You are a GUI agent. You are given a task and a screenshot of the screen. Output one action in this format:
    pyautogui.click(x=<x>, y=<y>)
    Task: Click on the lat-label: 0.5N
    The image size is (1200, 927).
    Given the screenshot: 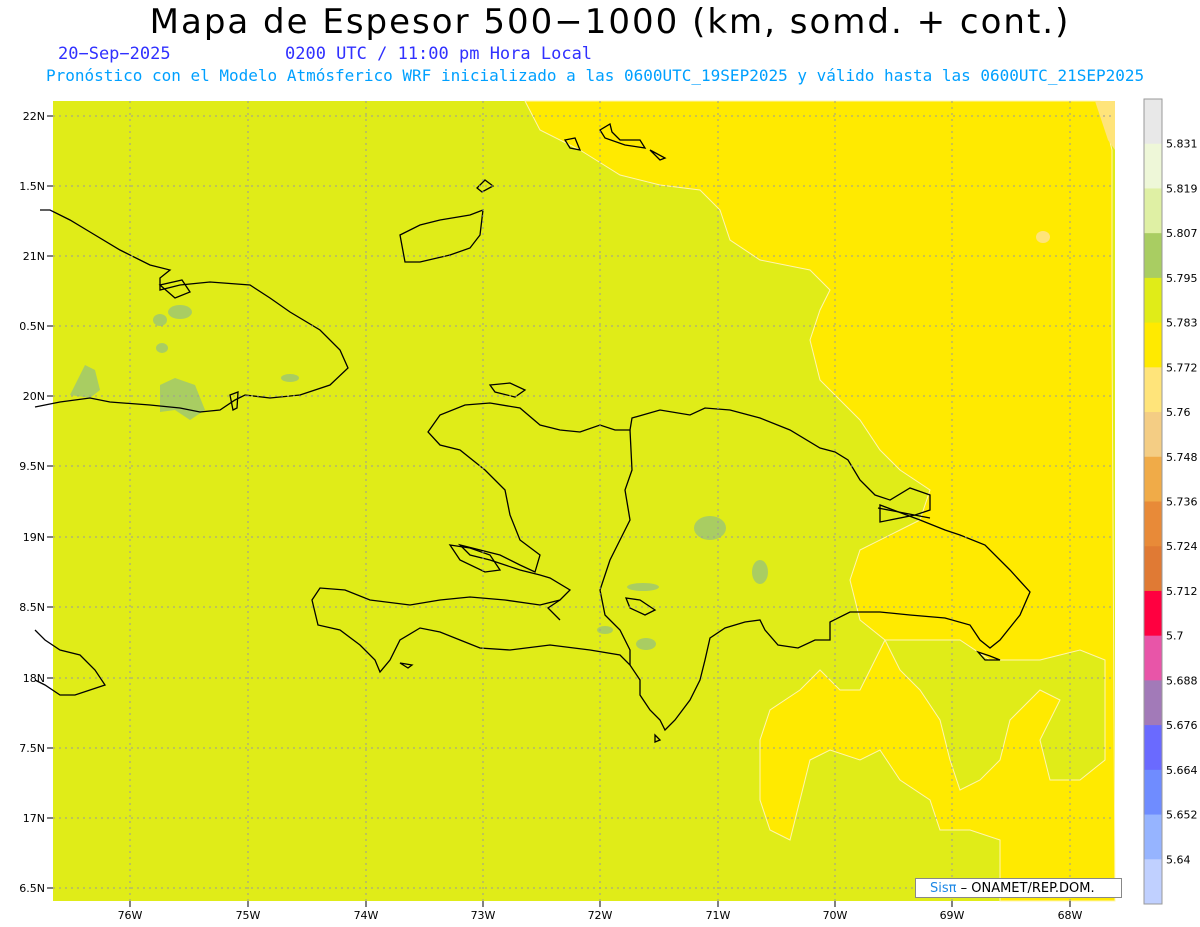 What is the action you would take?
    pyautogui.click(x=32, y=326)
    